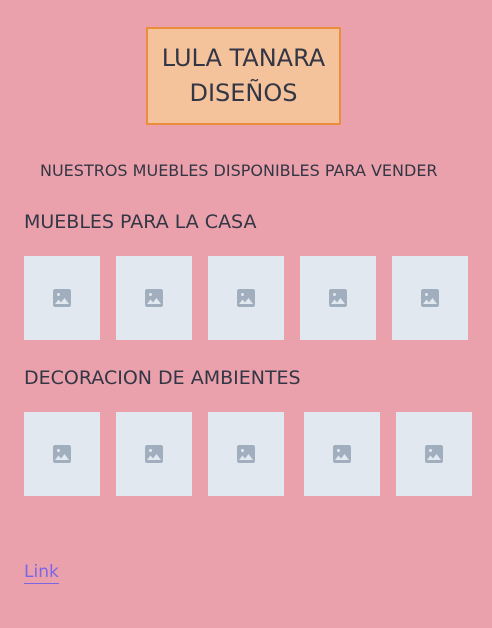 The height and width of the screenshot is (628, 492). Describe the element at coordinates (243, 93) in the screenshot. I see `brand-line-2: DISEÑOS` at that location.